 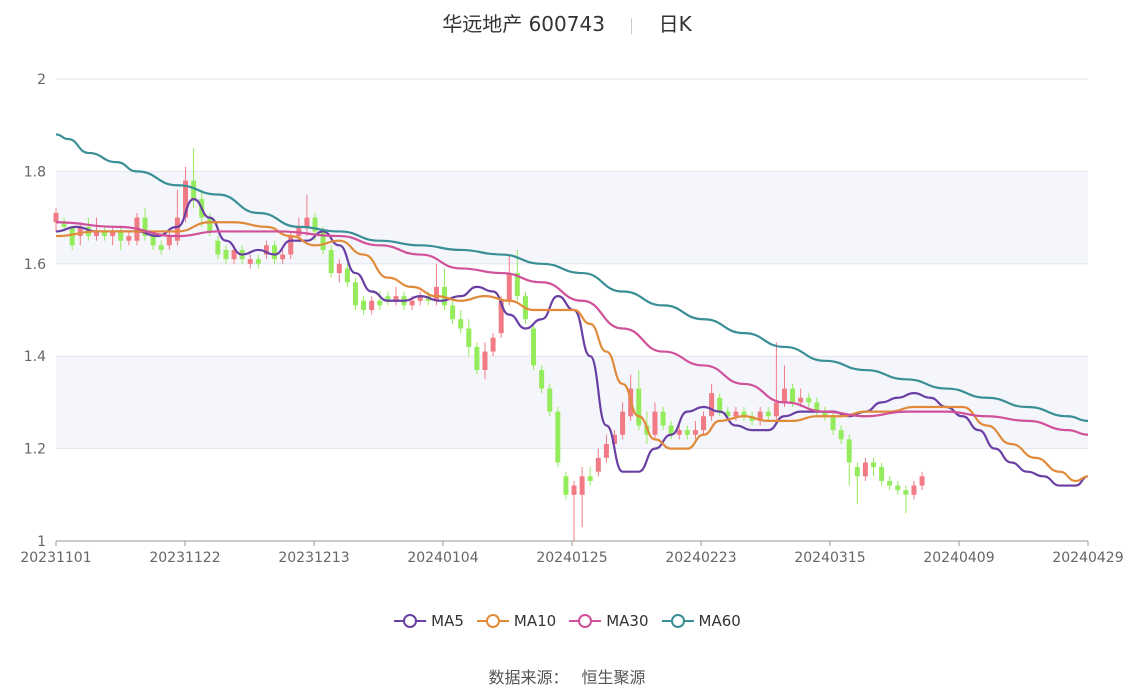 I want to click on legend-item-ma30: MA30, so click(x=608, y=621).